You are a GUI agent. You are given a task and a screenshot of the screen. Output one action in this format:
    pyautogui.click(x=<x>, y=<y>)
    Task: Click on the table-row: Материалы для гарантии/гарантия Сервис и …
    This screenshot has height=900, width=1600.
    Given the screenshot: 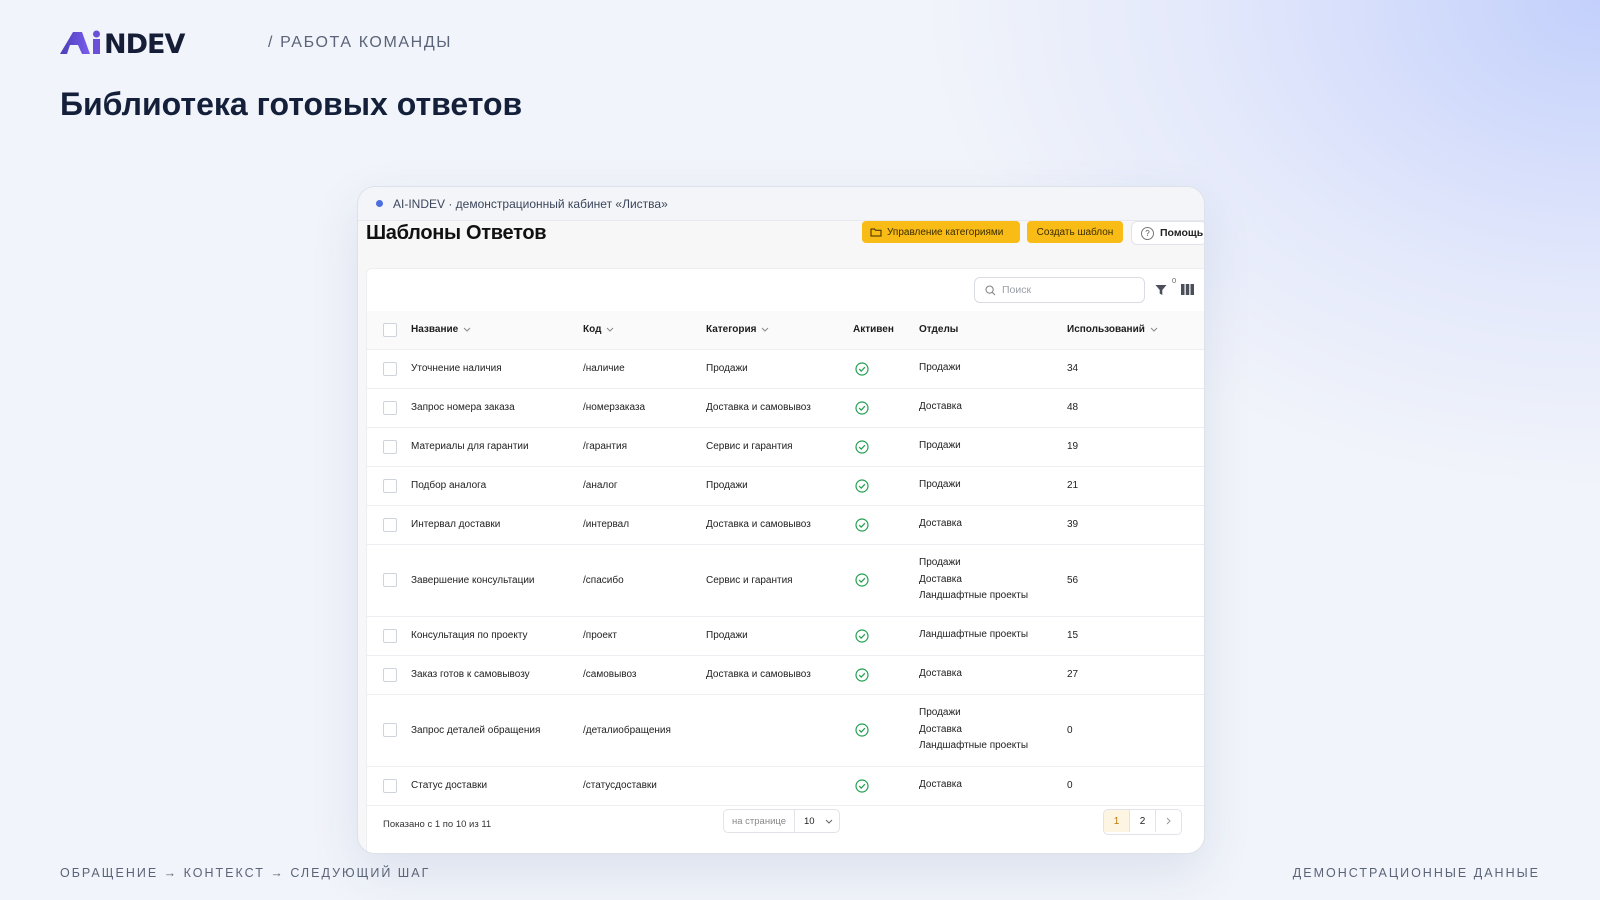 What is the action you would take?
    pyautogui.click(x=785, y=447)
    